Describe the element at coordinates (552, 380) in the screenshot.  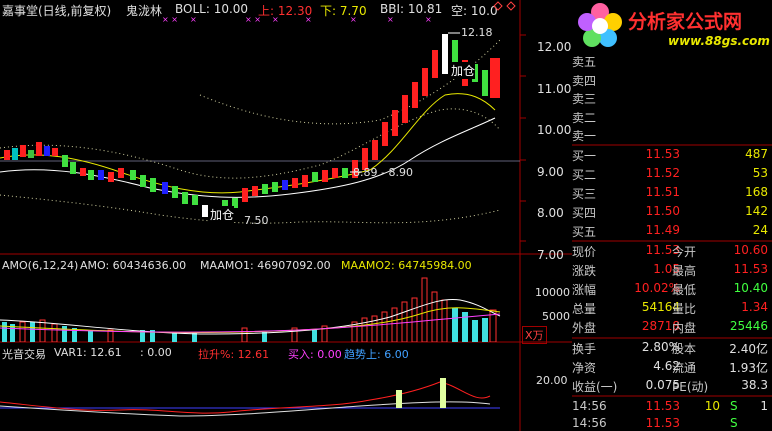
I see `signal-axis: 20.00` at that location.